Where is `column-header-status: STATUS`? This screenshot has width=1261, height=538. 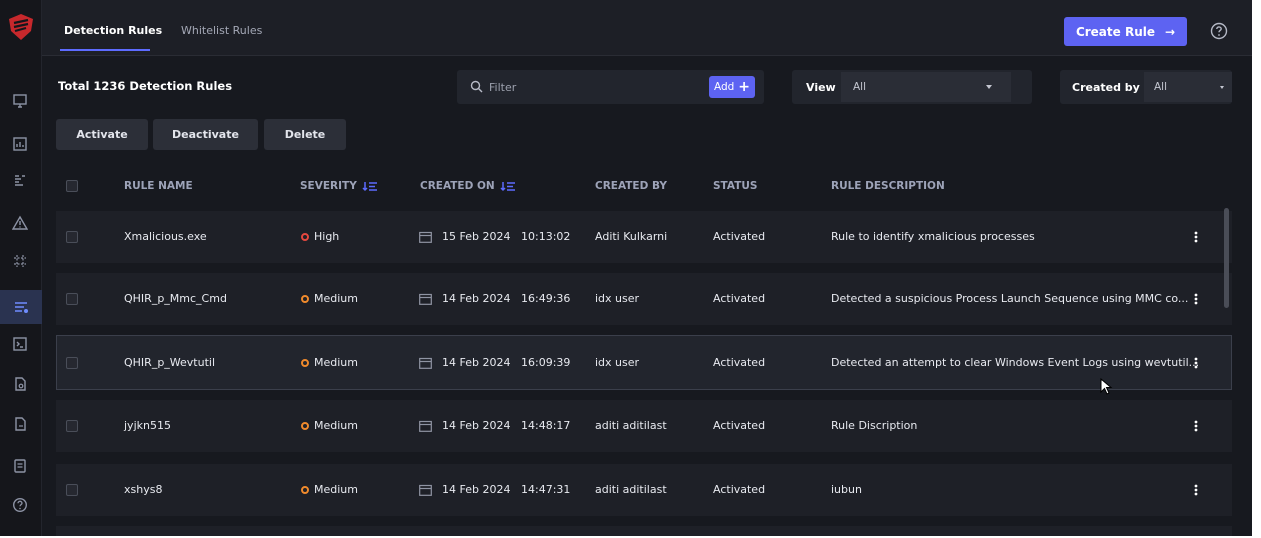
column-header-status: STATUS is located at coordinates (735, 186).